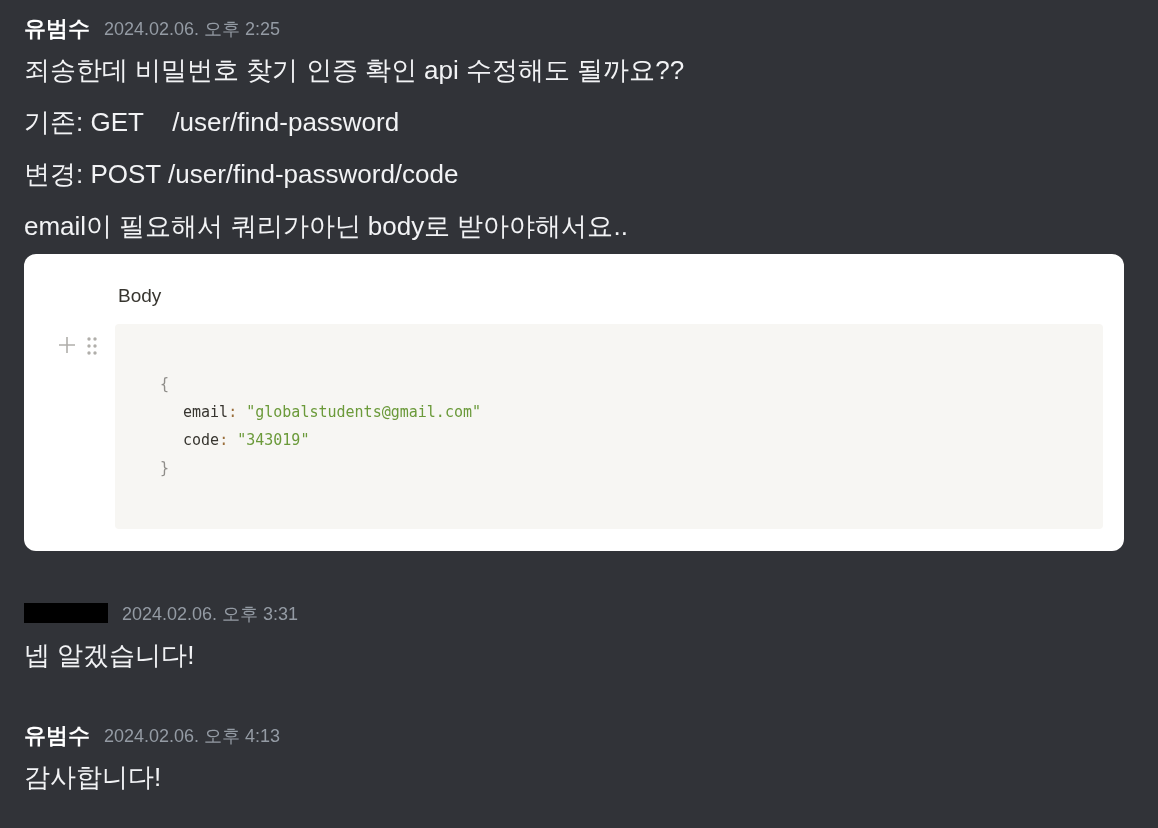  What do you see at coordinates (93, 777) in the screenshot?
I see `message-text: 감사합니다!` at bounding box center [93, 777].